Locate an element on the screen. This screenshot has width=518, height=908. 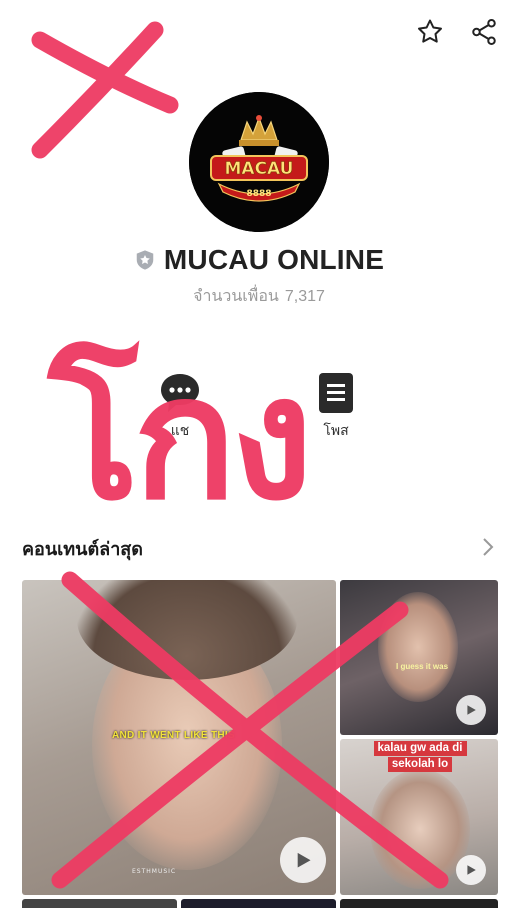
account-title-row: MUCAU ONLINE is located at coordinates (259, 260).